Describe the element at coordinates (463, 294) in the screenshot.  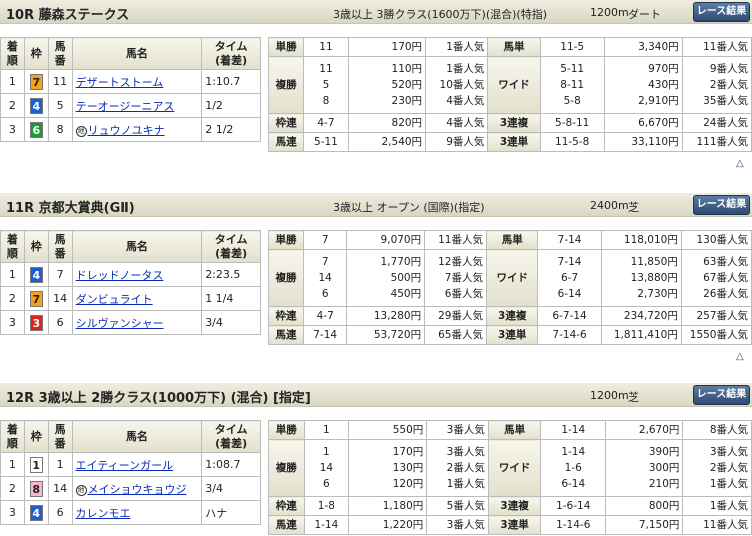
I see `payout-line: 6番人気` at that location.